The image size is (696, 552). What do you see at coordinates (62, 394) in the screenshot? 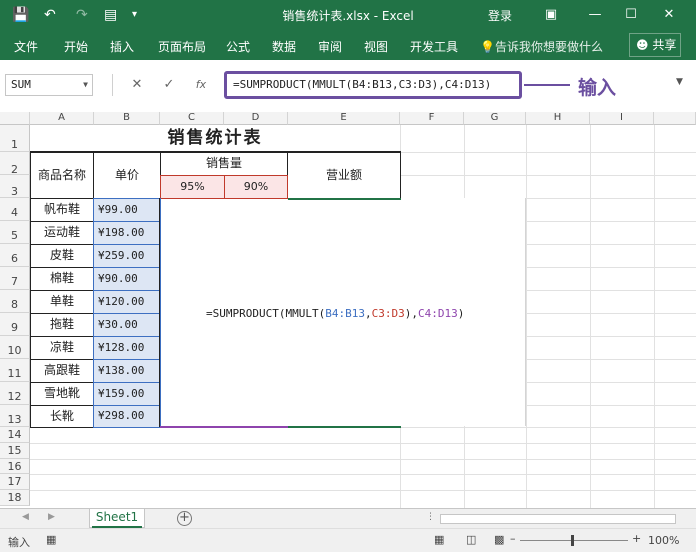
I see `product-cell: 雪地靴` at bounding box center [62, 394].